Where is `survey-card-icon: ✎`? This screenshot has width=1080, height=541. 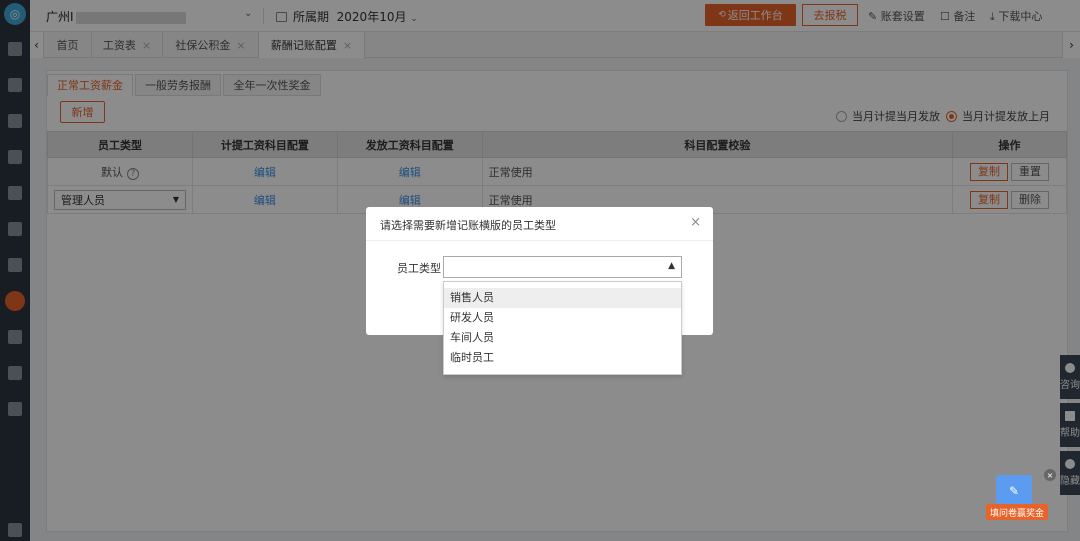 survey-card-icon: ✎ is located at coordinates (1014, 491).